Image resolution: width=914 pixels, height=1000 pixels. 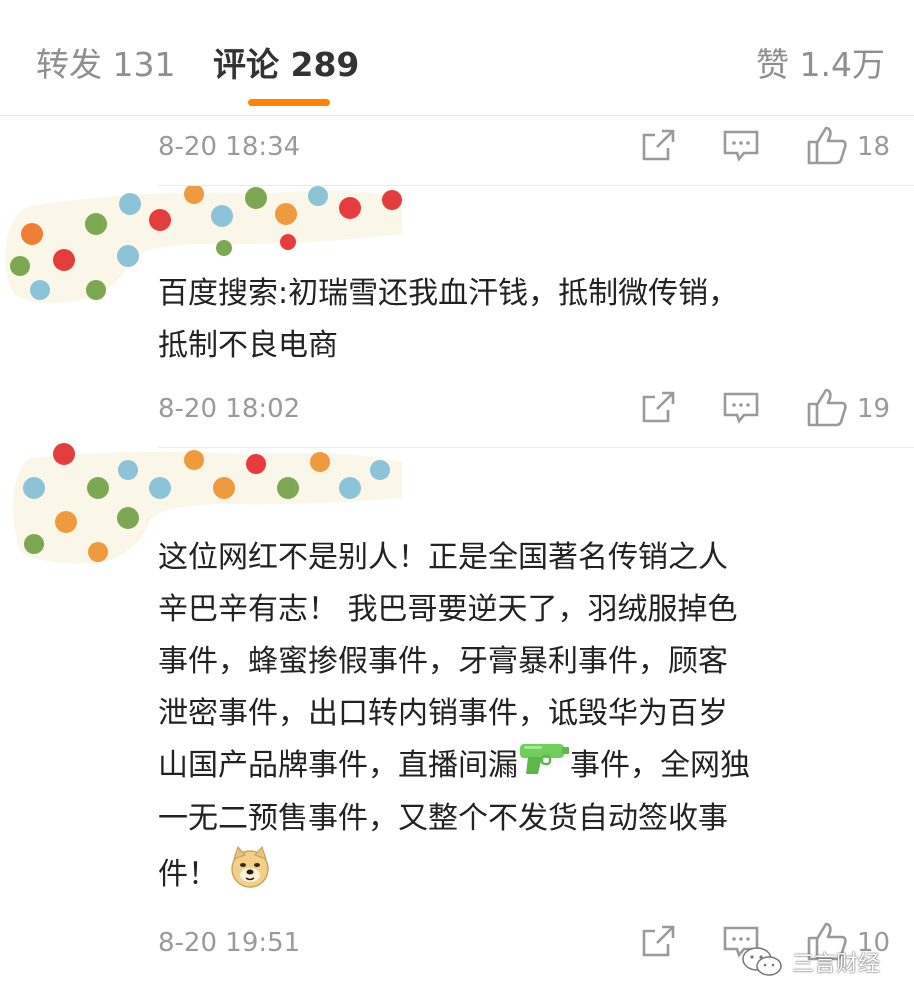 I want to click on like-count: 19, so click(x=874, y=409).